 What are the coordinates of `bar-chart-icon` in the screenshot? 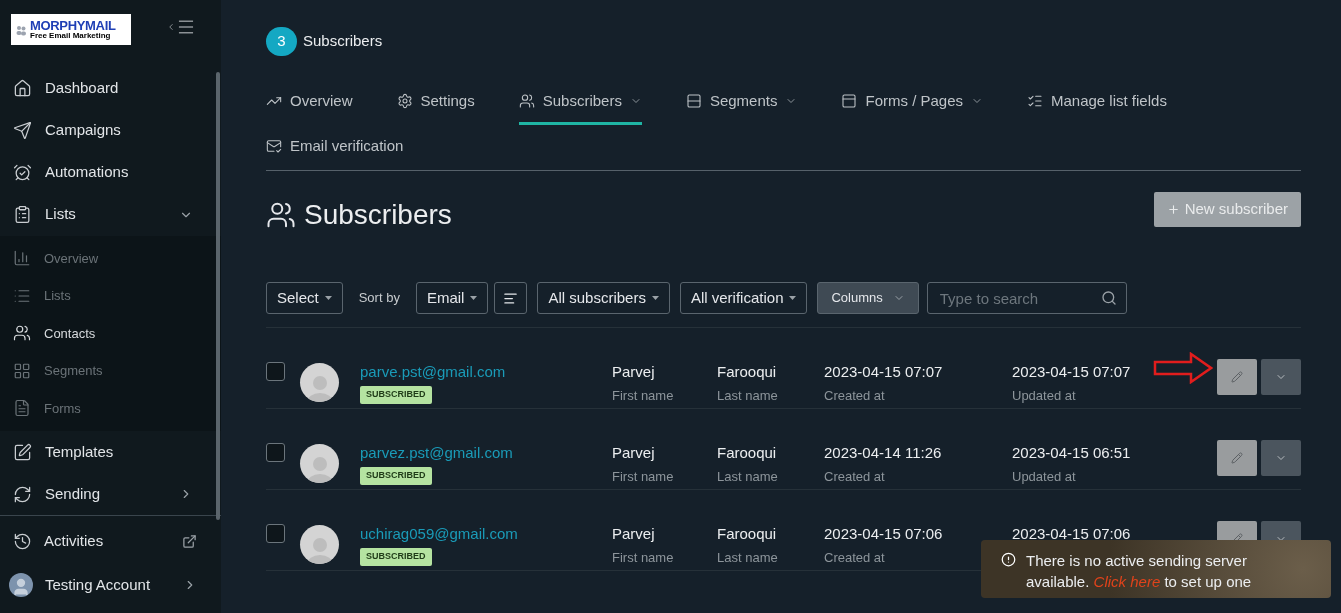 It's located at (22, 258).